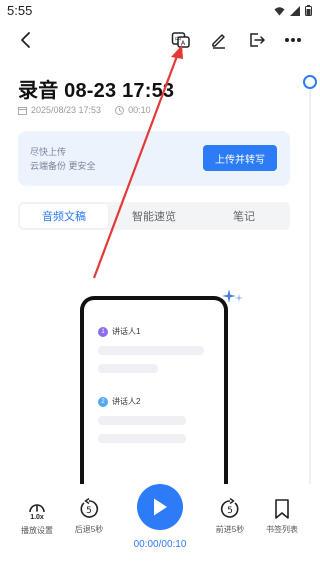 The image size is (320, 569). I want to click on forward-5s-button: 5 前进5秒, so click(230, 516).